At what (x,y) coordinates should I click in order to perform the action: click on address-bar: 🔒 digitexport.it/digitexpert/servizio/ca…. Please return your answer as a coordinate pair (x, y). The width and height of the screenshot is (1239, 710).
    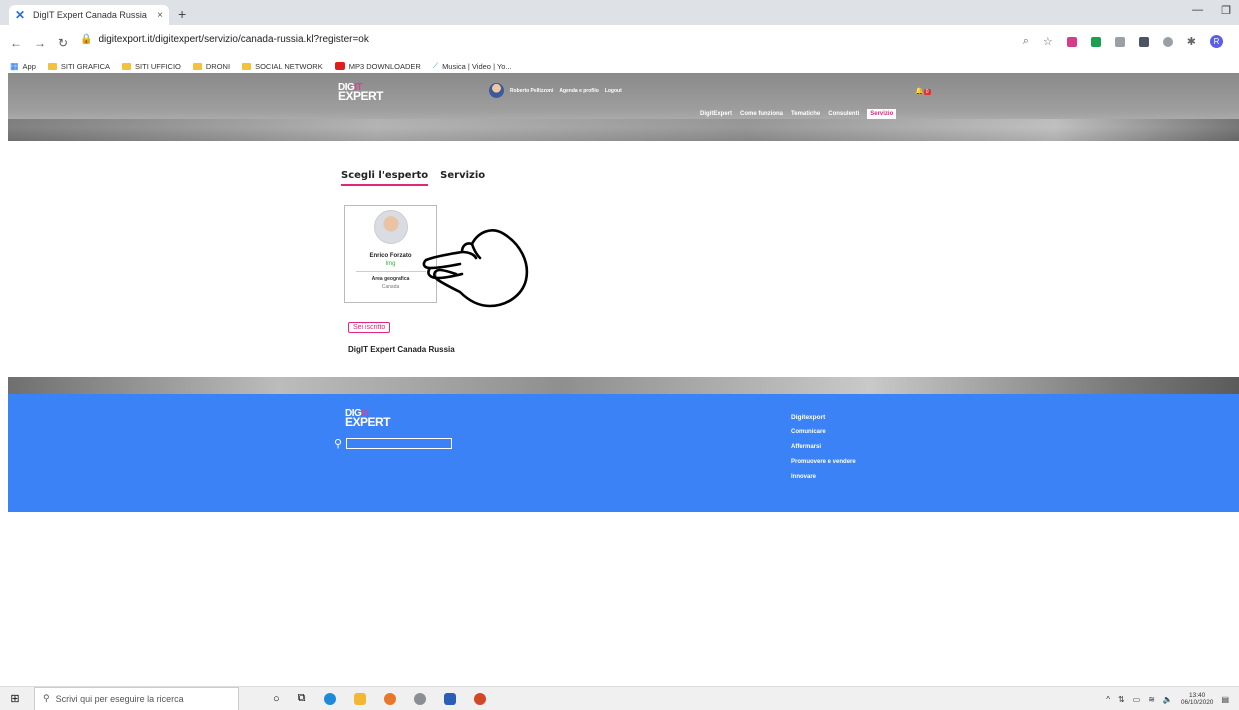
    Looking at the image, I should click on (224, 39).